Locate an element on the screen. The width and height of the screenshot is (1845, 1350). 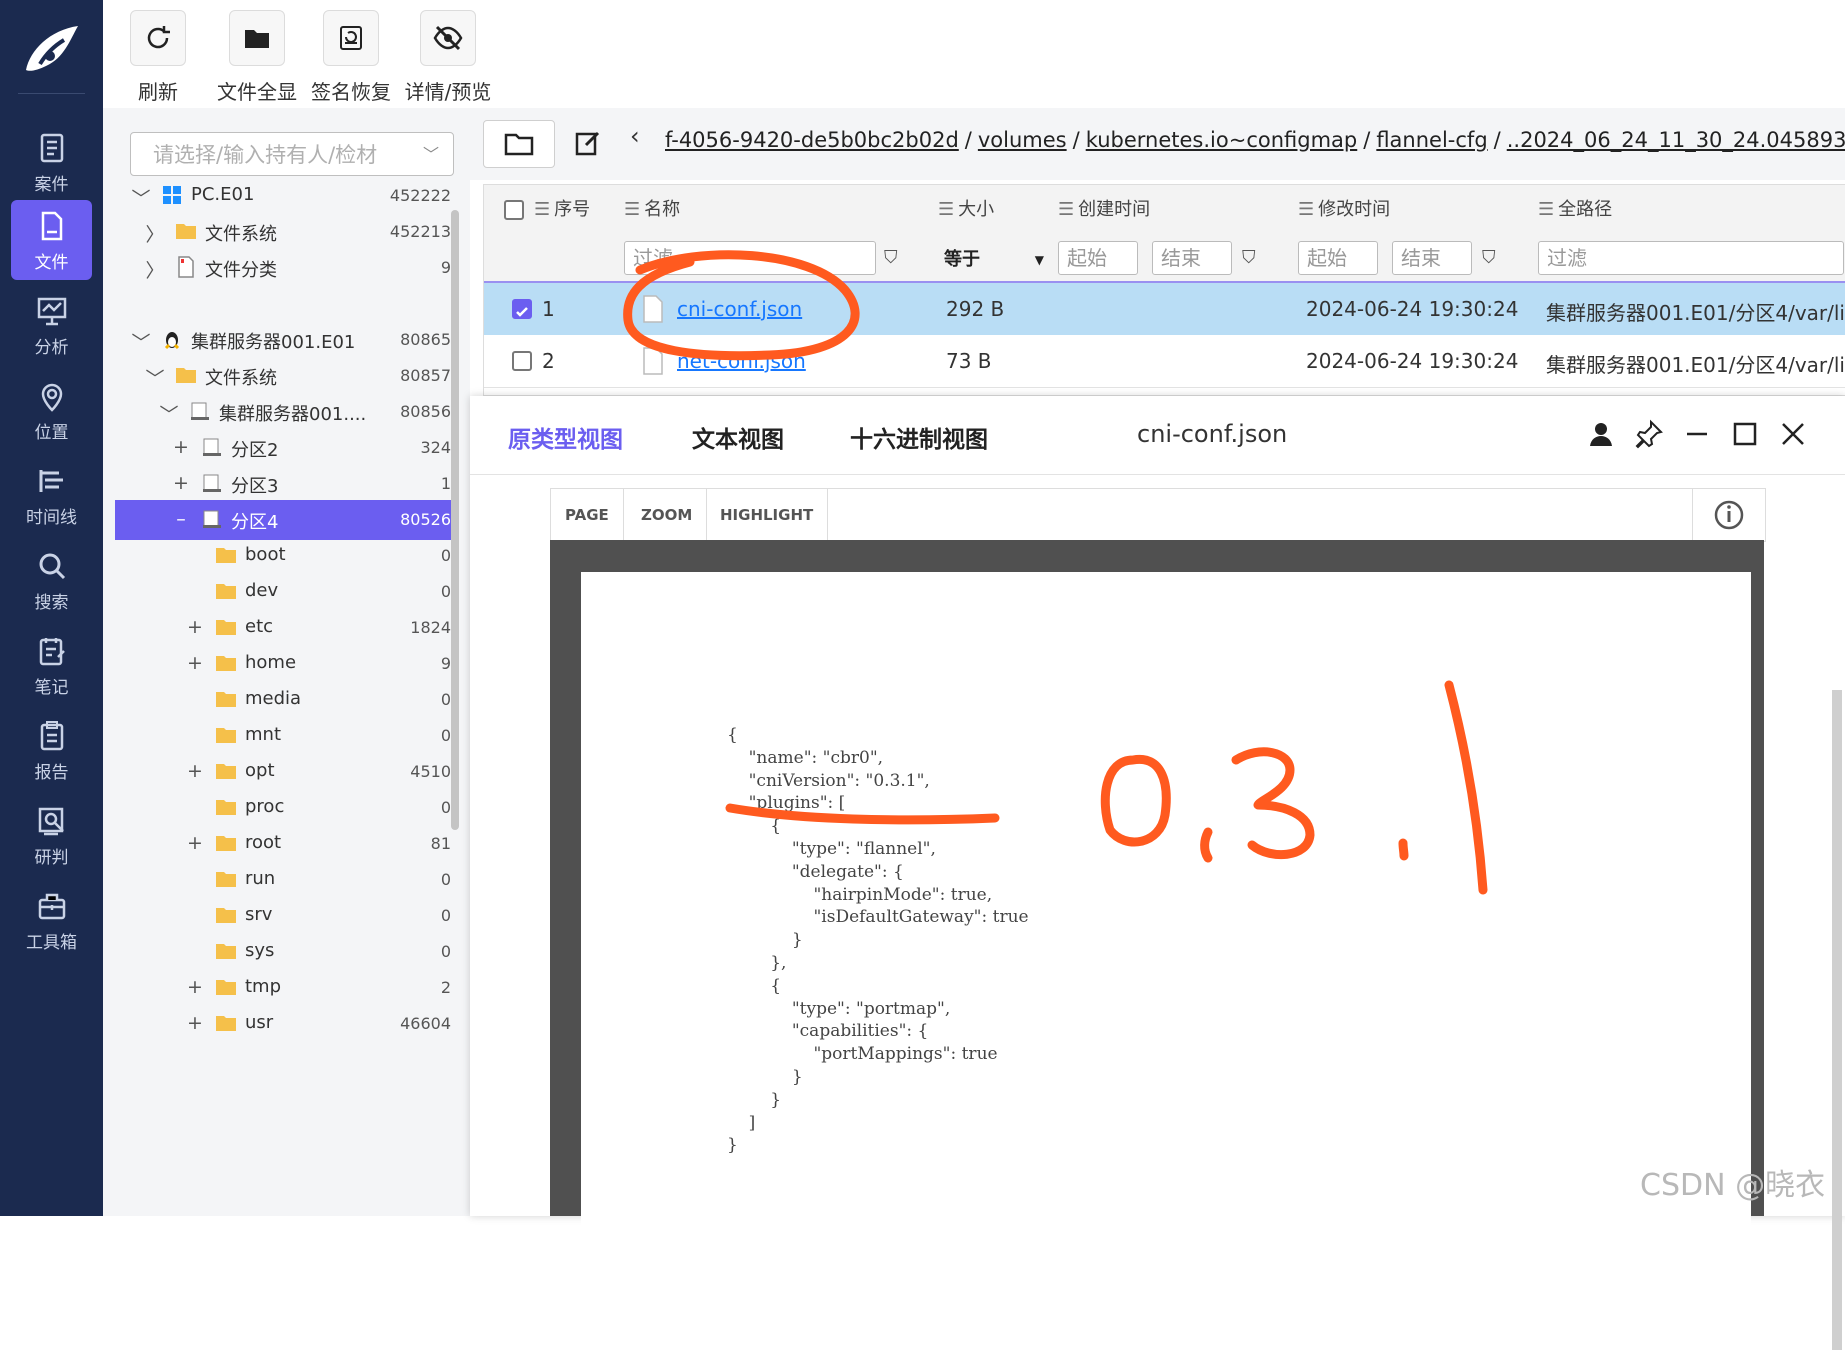
file-name-link: cni-conf.json is located at coordinates (739, 309).